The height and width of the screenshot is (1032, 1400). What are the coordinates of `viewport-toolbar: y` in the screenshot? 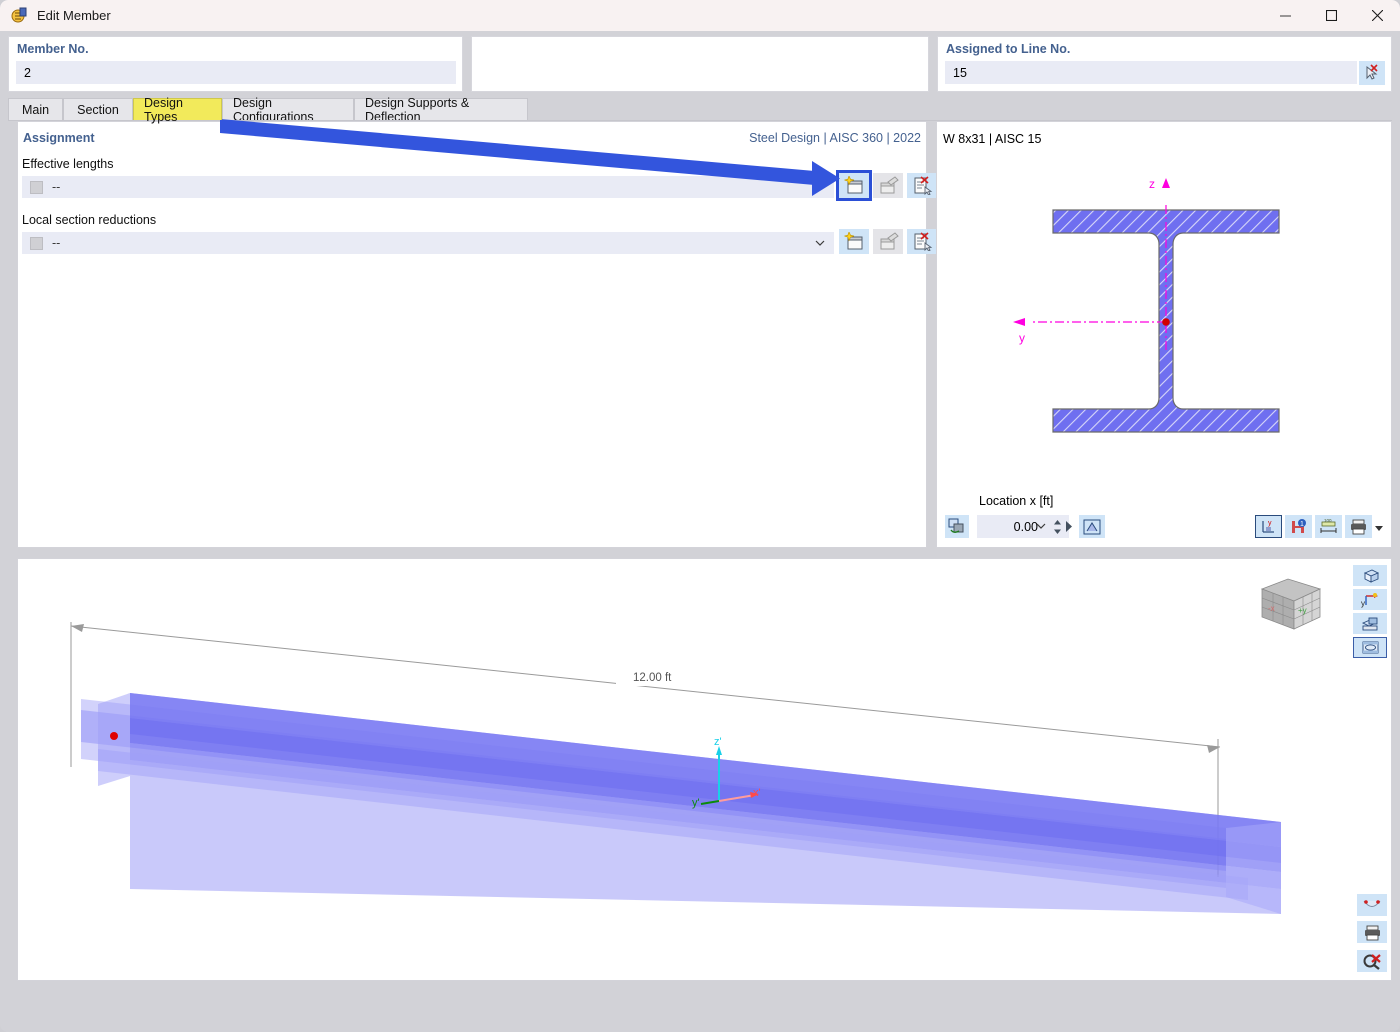 It's located at (1370, 613).